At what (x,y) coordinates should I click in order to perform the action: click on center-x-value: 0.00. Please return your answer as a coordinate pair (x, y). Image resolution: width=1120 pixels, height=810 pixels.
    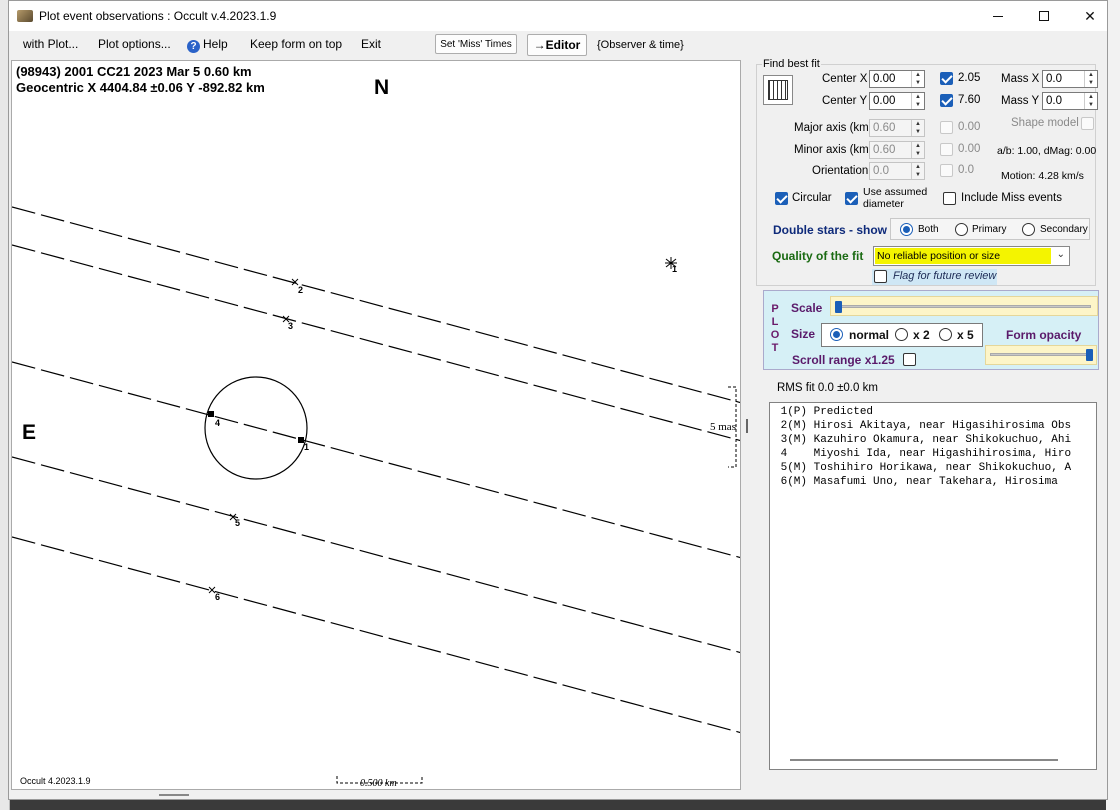
    Looking at the image, I should click on (884, 79).